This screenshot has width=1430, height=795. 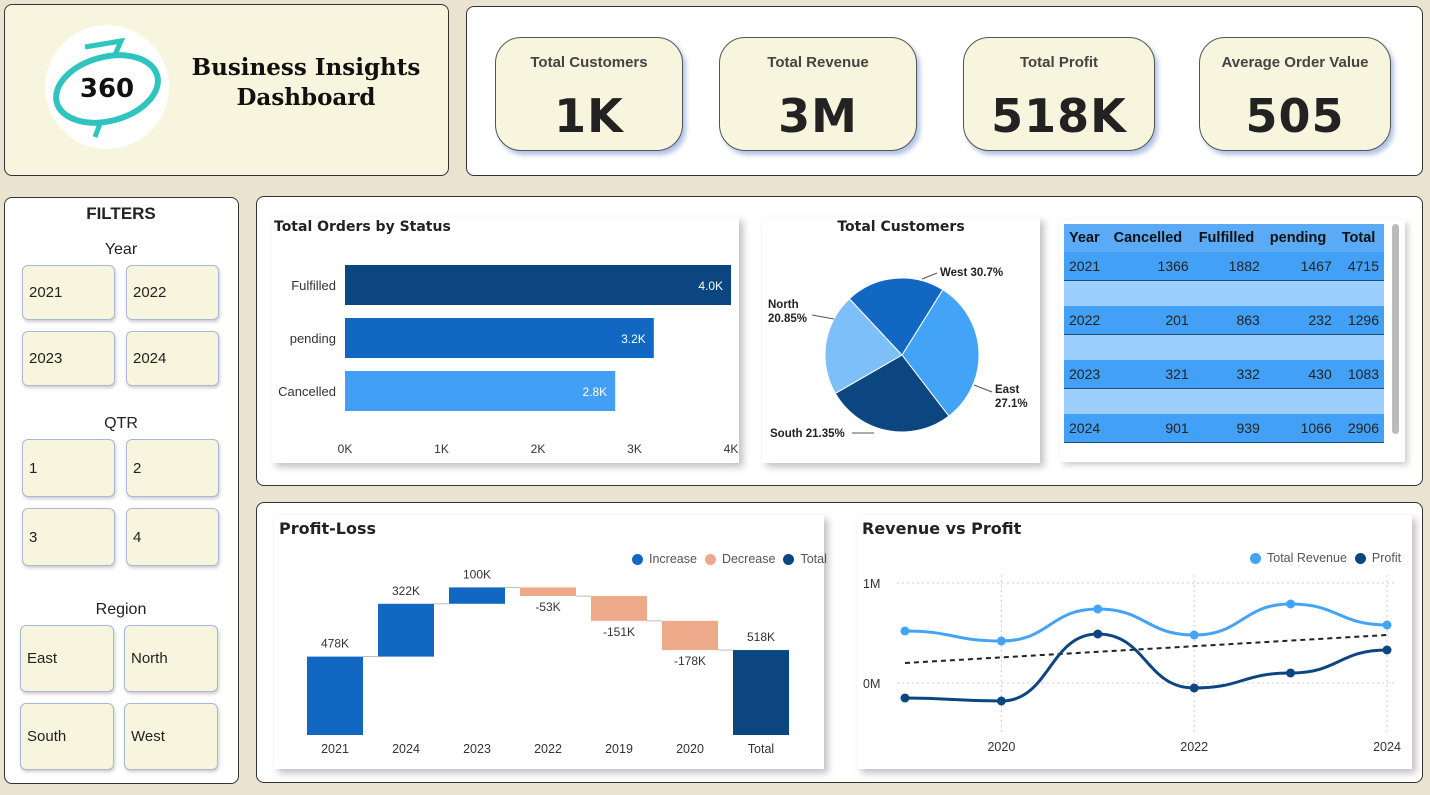 What do you see at coordinates (634, 449) in the screenshot?
I see `x-tick-label: 3K` at bounding box center [634, 449].